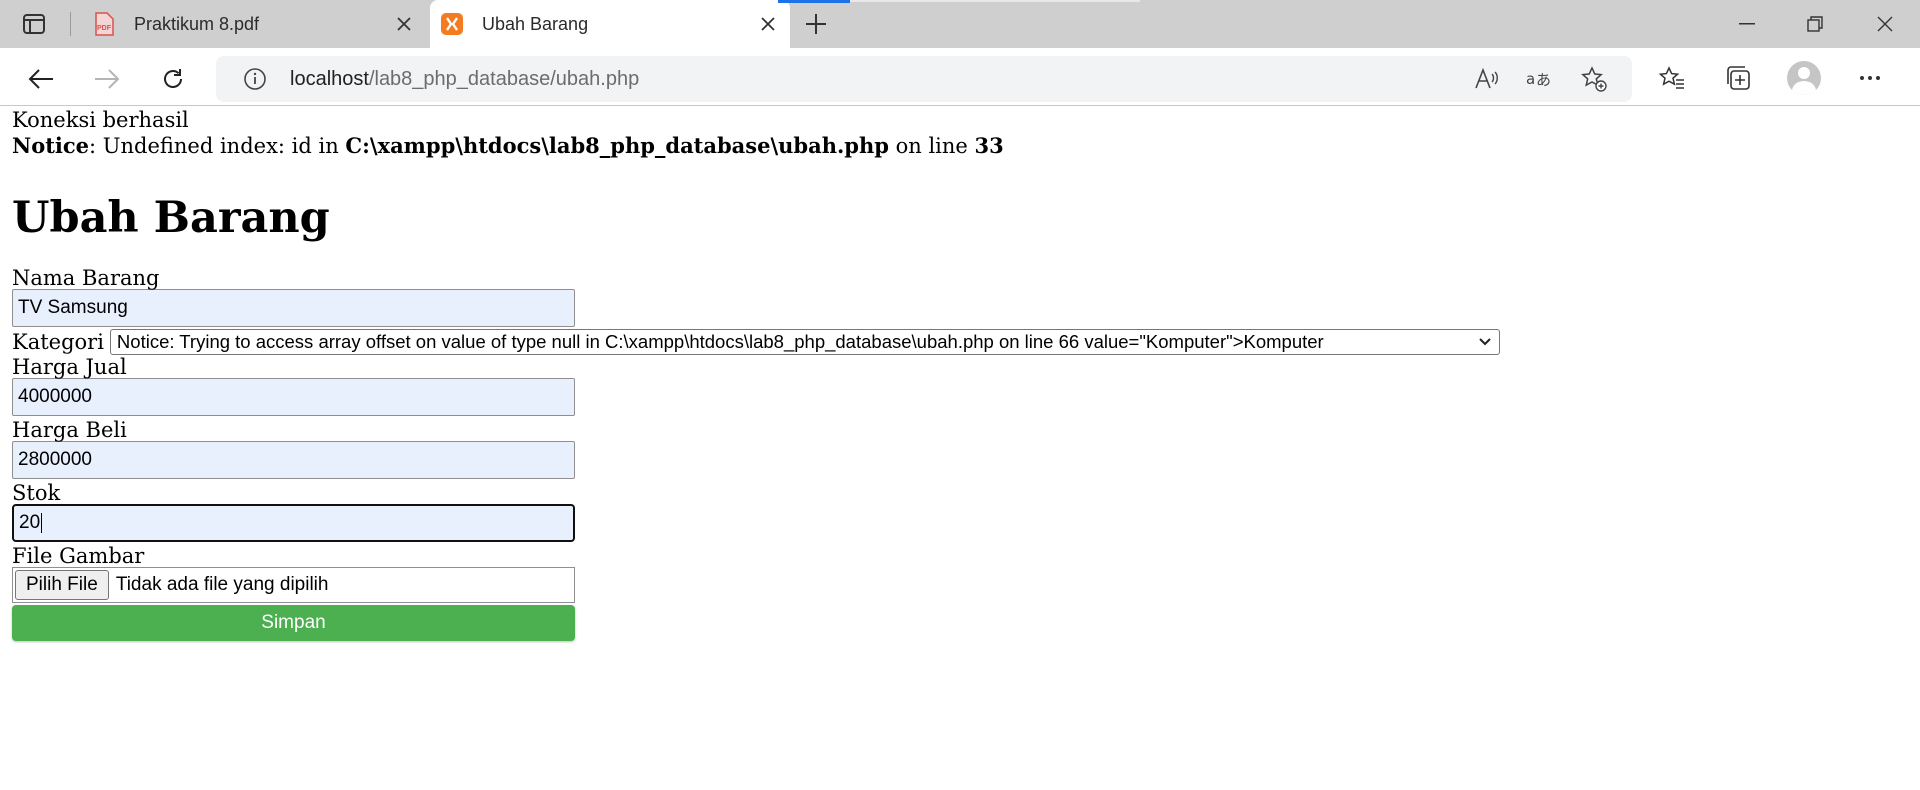 The width and height of the screenshot is (1920, 790). I want to click on tab-actions-button, so click(34, 24).